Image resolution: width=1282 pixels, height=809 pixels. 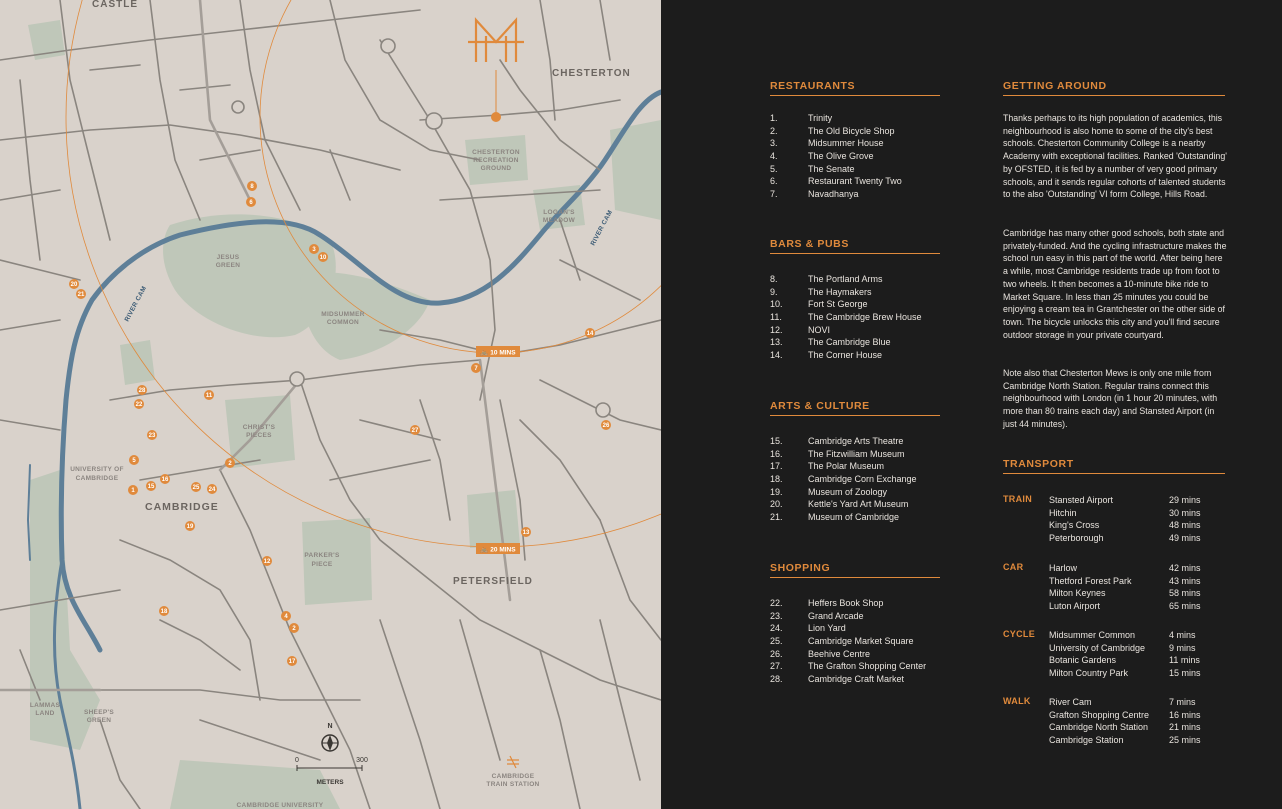 I want to click on poi-pin-12: 12, so click(x=267, y=561).